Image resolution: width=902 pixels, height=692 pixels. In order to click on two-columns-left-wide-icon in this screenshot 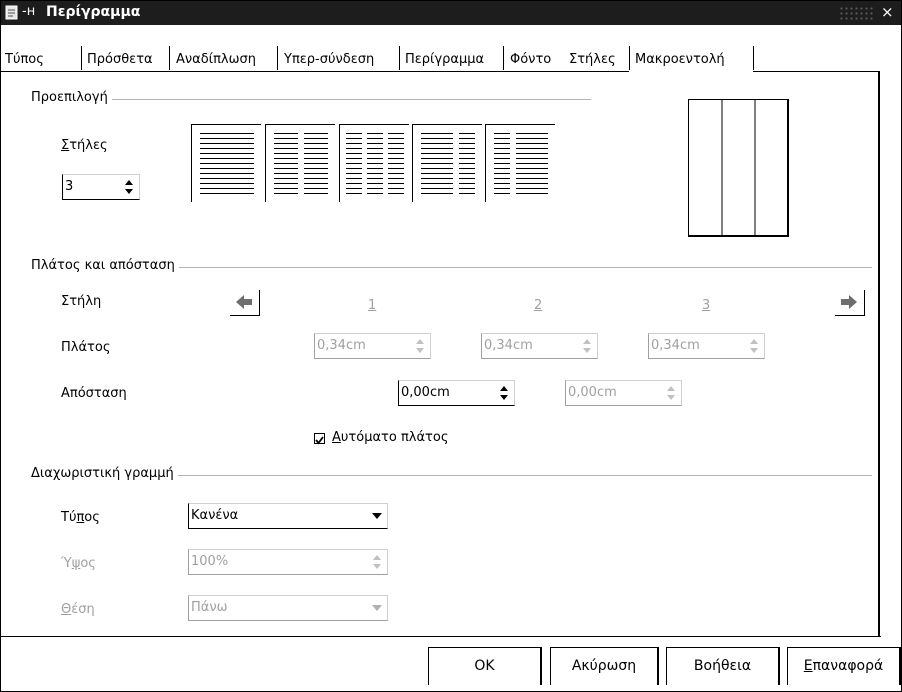, I will do `click(448, 163)`.